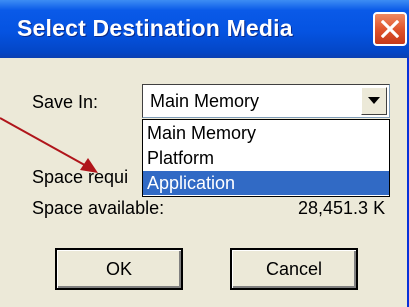 The width and height of the screenshot is (409, 307). What do you see at coordinates (342, 208) in the screenshot?
I see `space-available-value: 28,451.3 K` at bounding box center [342, 208].